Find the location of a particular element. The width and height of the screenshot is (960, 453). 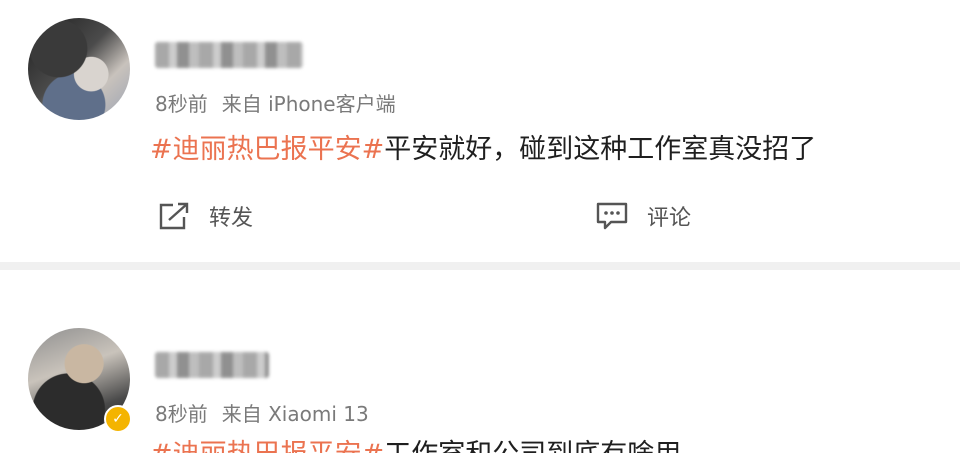

post-meta: 8秒前 来自 iPhone客户端 is located at coordinates (275, 102).